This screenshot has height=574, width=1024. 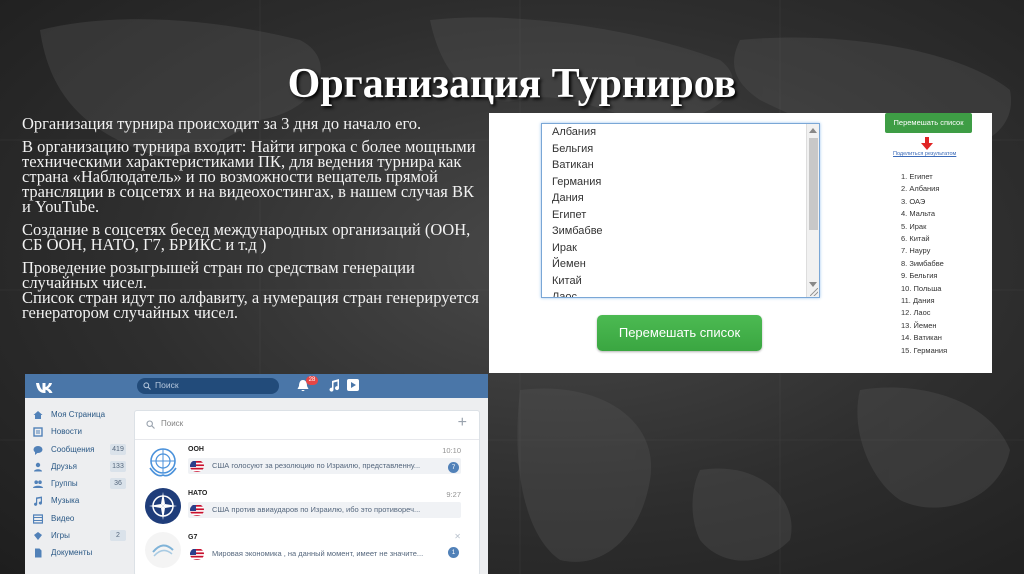 I want to click on list-item: Египет, so click(x=569, y=214).